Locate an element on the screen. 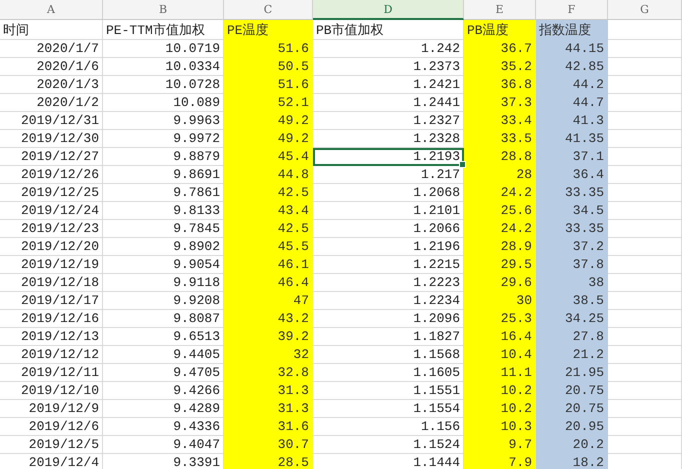  table-cell: 2019/12/13 is located at coordinates (51, 337).